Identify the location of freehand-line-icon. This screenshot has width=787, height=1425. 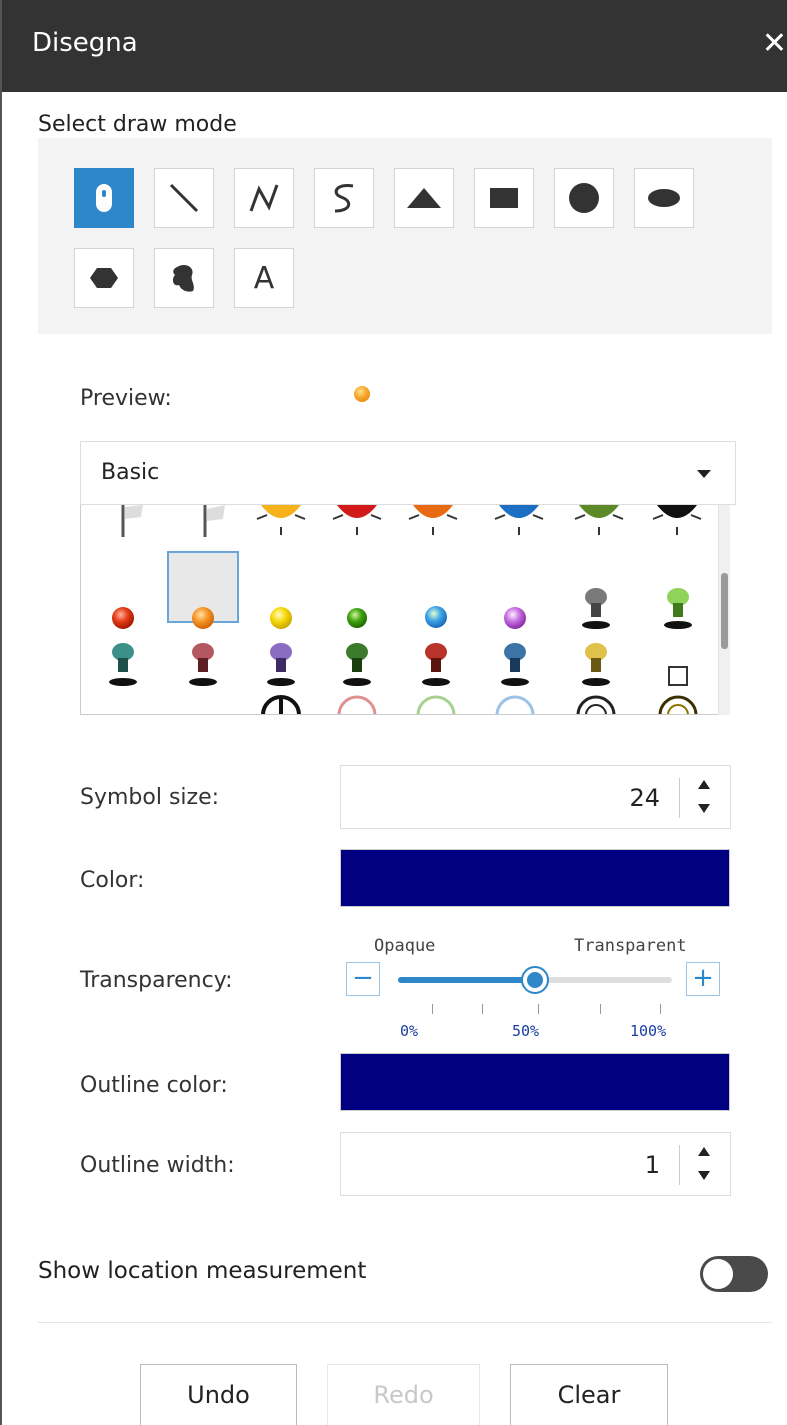
(344, 198).